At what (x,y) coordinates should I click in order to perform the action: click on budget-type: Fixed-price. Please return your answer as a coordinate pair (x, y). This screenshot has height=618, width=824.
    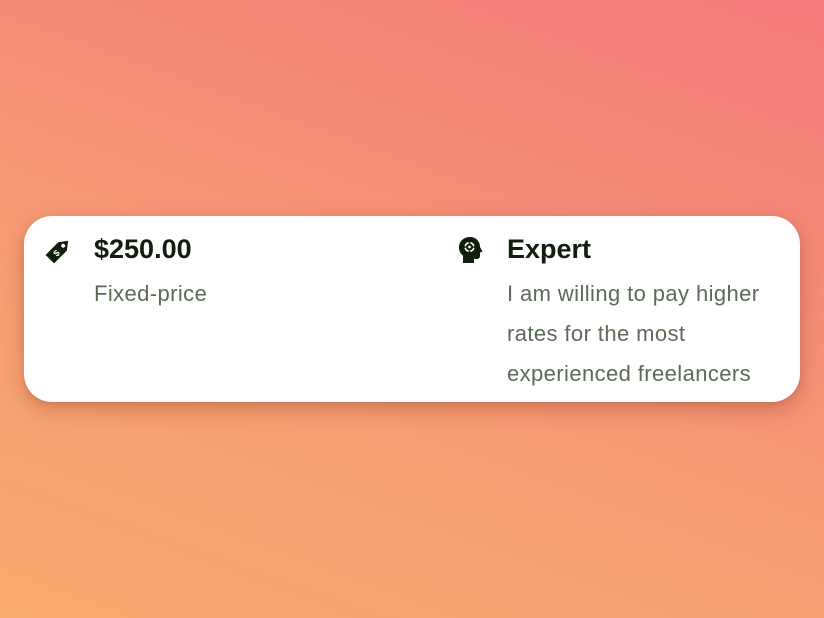
    Looking at the image, I should click on (151, 293).